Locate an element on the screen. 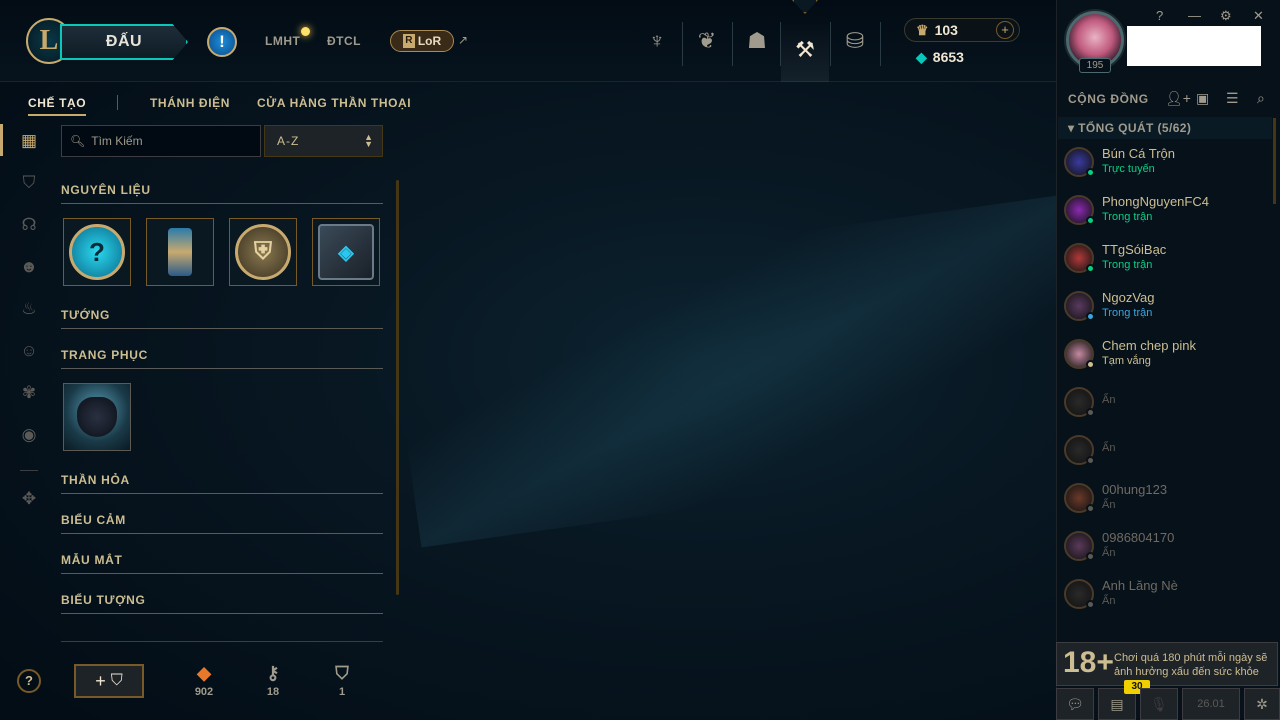 This screenshot has height=720, width=1280. skin-shard-tile is located at coordinates (97, 417).